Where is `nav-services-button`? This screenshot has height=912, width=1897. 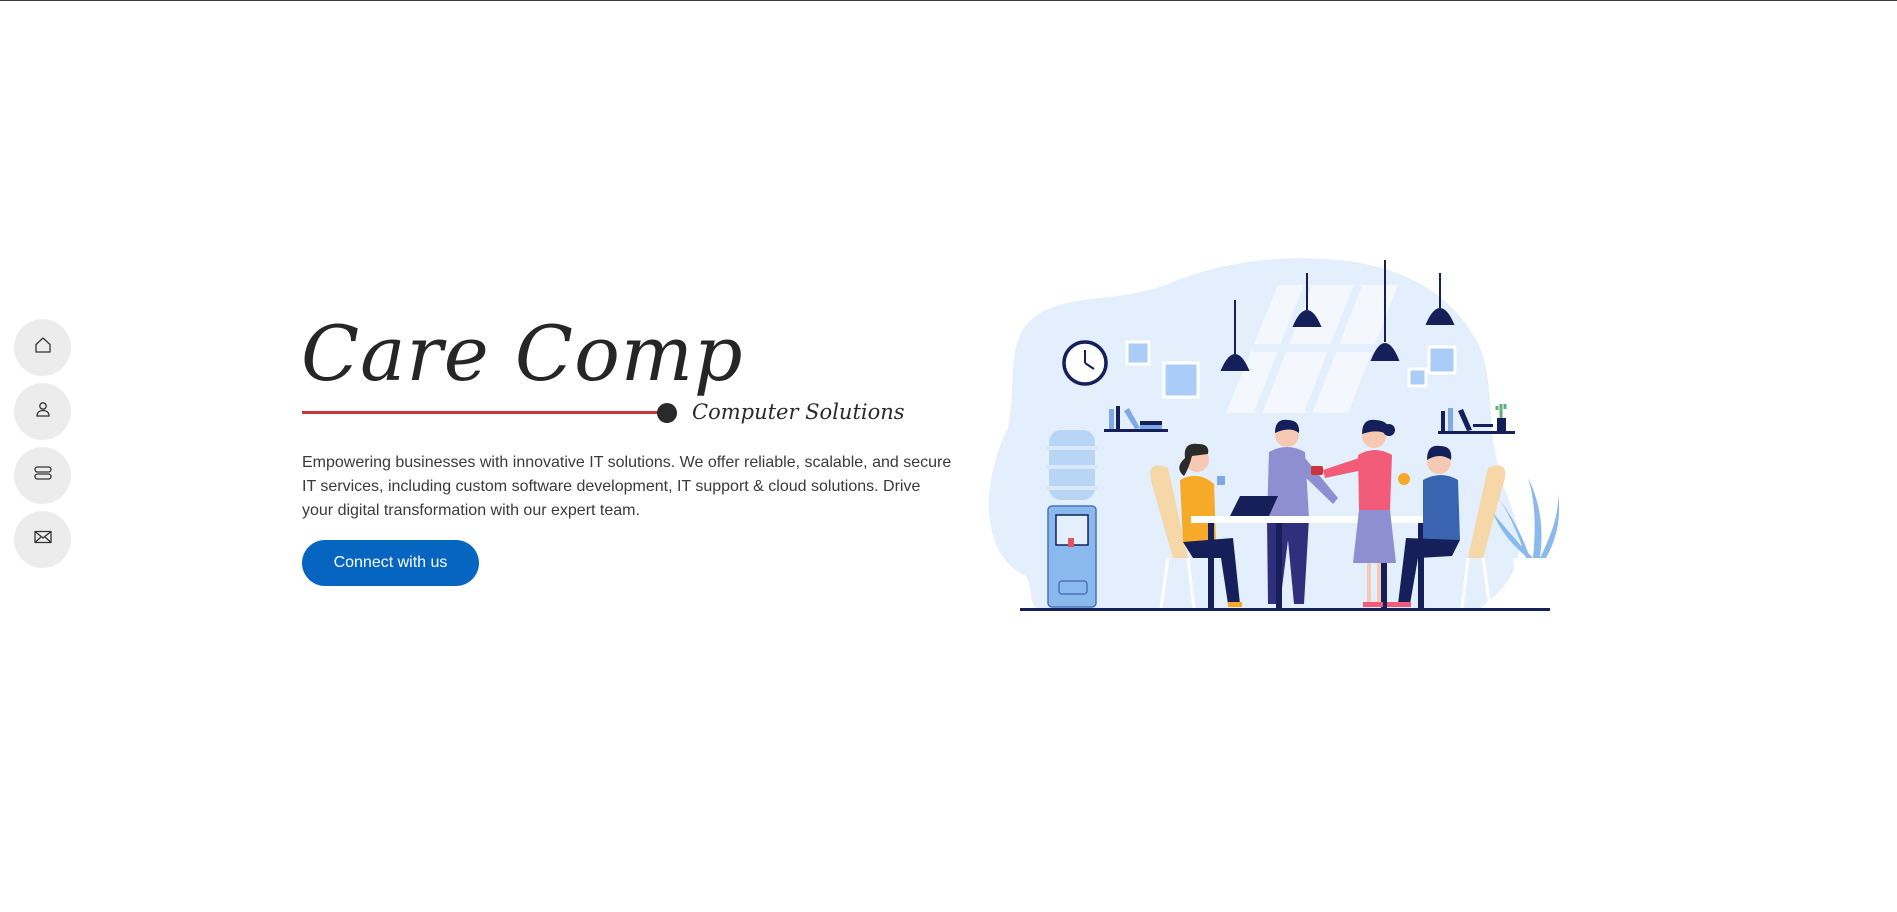 nav-services-button is located at coordinates (42, 475).